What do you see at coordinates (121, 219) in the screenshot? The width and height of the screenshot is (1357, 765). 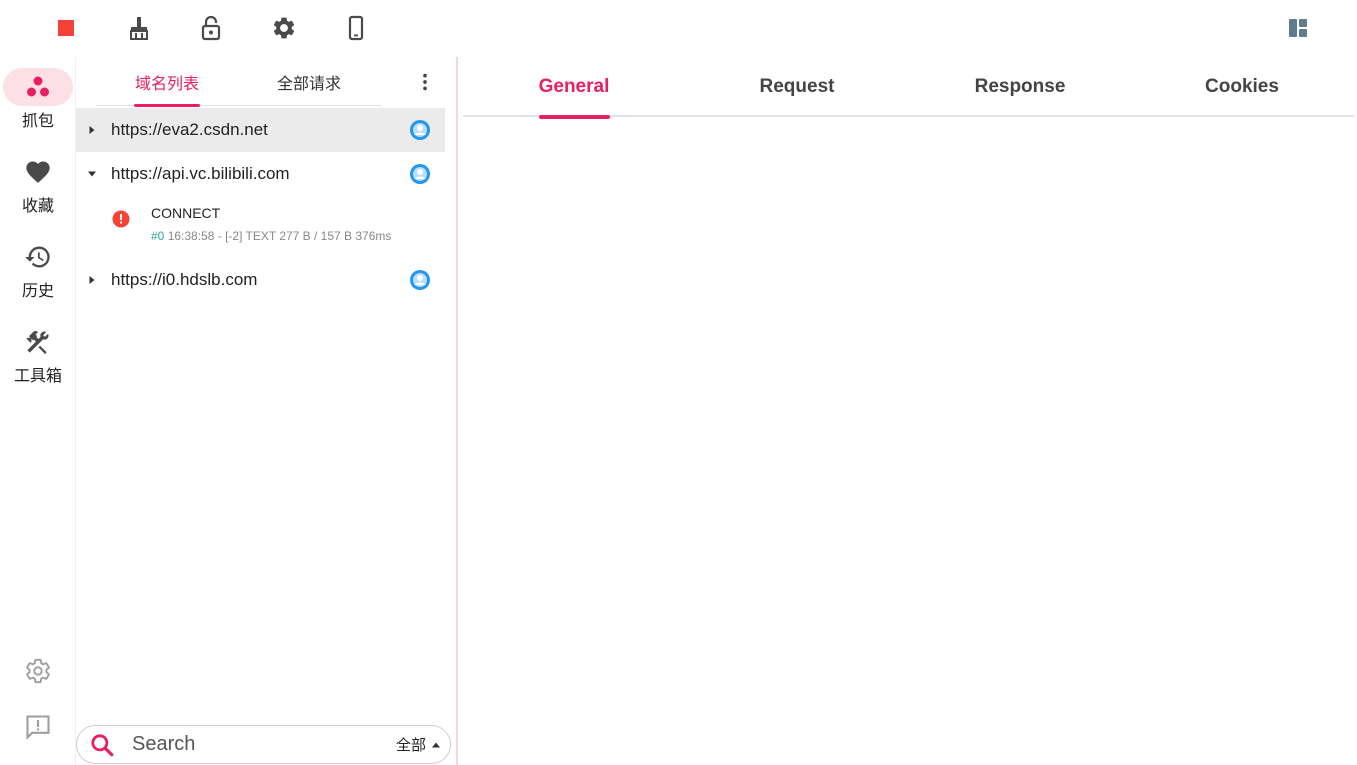 I see `error-icon` at bounding box center [121, 219].